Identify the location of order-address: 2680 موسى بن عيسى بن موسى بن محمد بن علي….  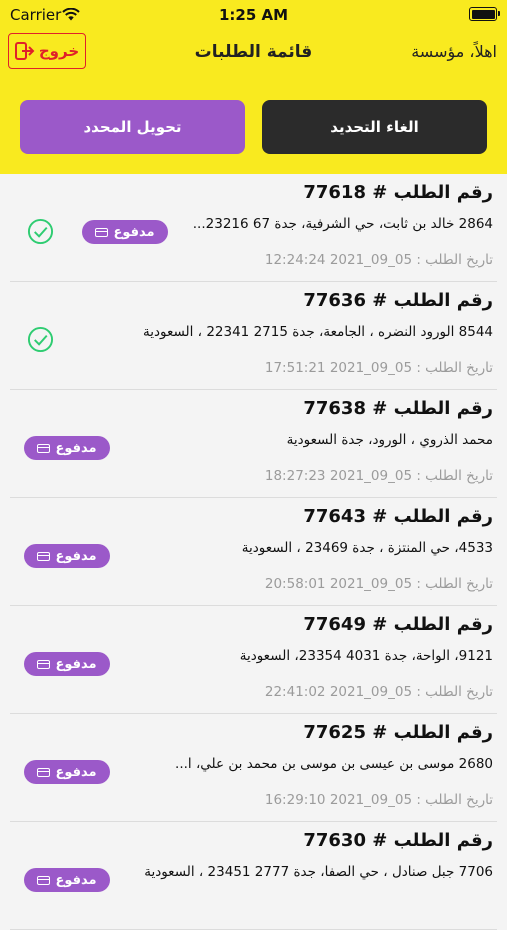
(334, 764).